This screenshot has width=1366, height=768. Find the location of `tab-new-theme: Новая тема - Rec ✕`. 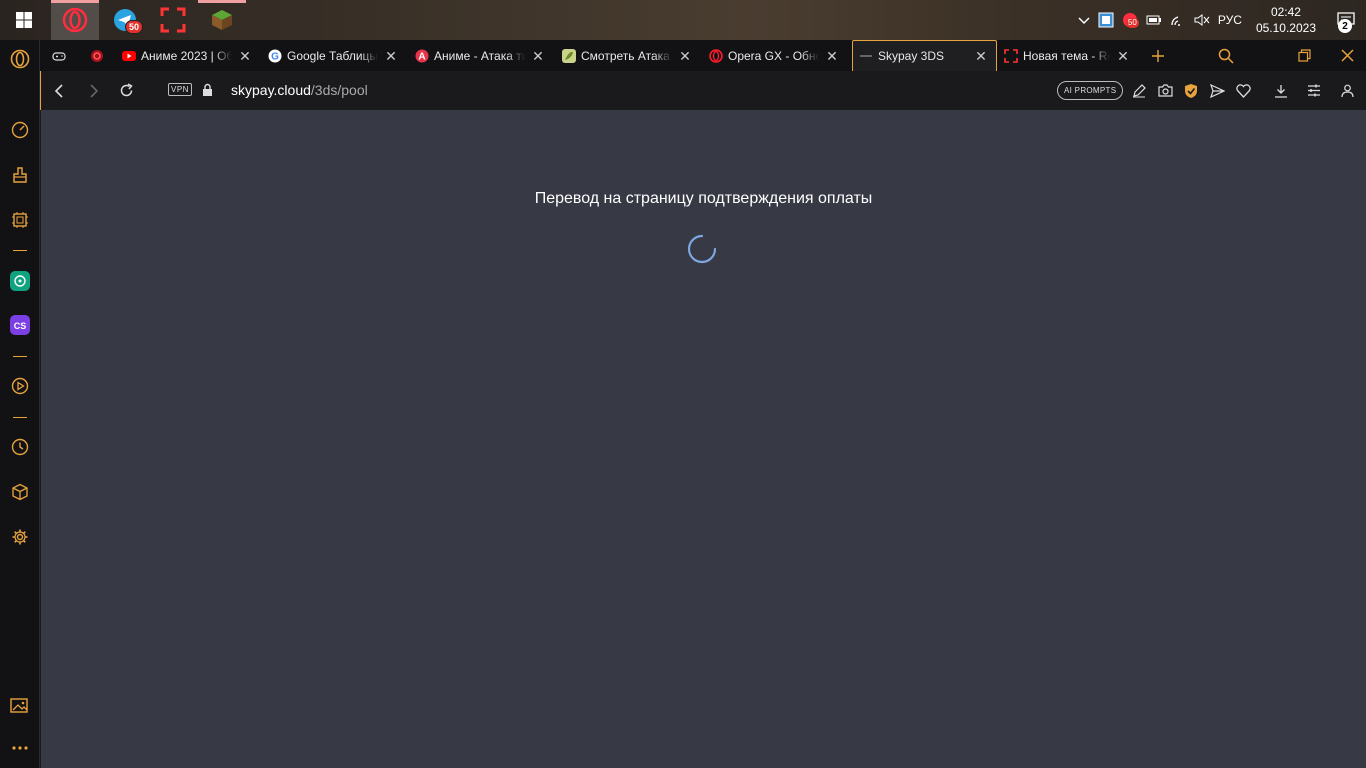

tab-new-theme: Новая тема - Rec ✕ is located at coordinates (1068, 55).